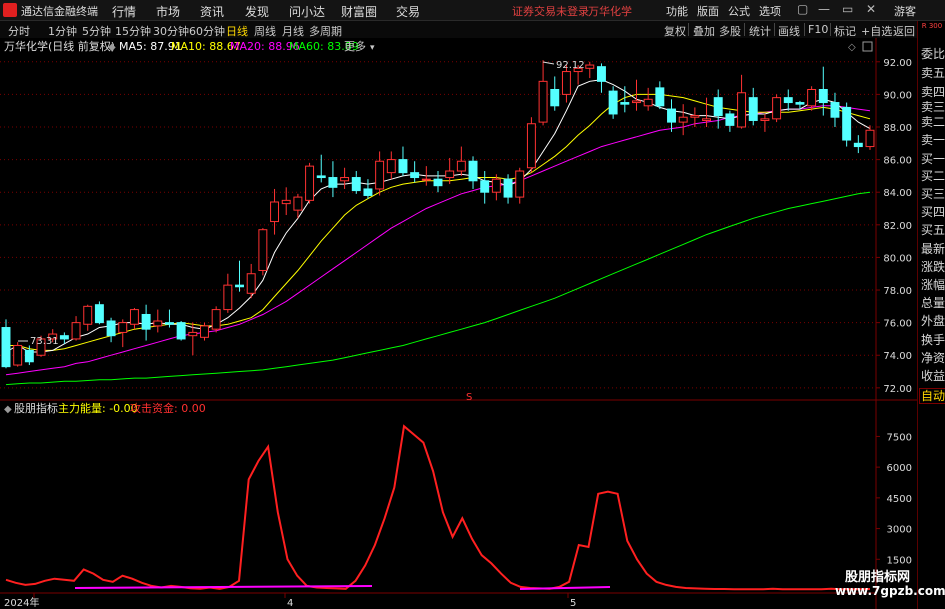 This screenshot has width=945, height=609. I want to click on adjust-button: 复权, so click(675, 31).